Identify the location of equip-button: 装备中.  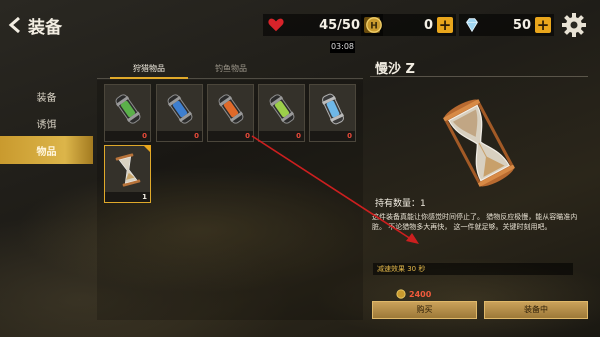
(536, 310).